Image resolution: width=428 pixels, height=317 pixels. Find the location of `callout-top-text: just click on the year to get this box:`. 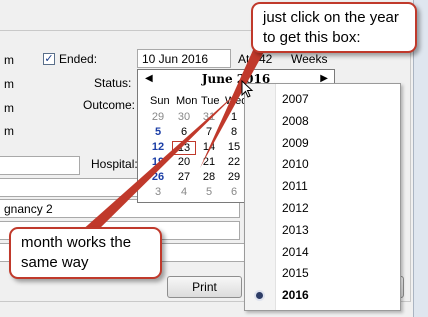

callout-top-text: just click on the year to get this box: is located at coordinates (331, 27).